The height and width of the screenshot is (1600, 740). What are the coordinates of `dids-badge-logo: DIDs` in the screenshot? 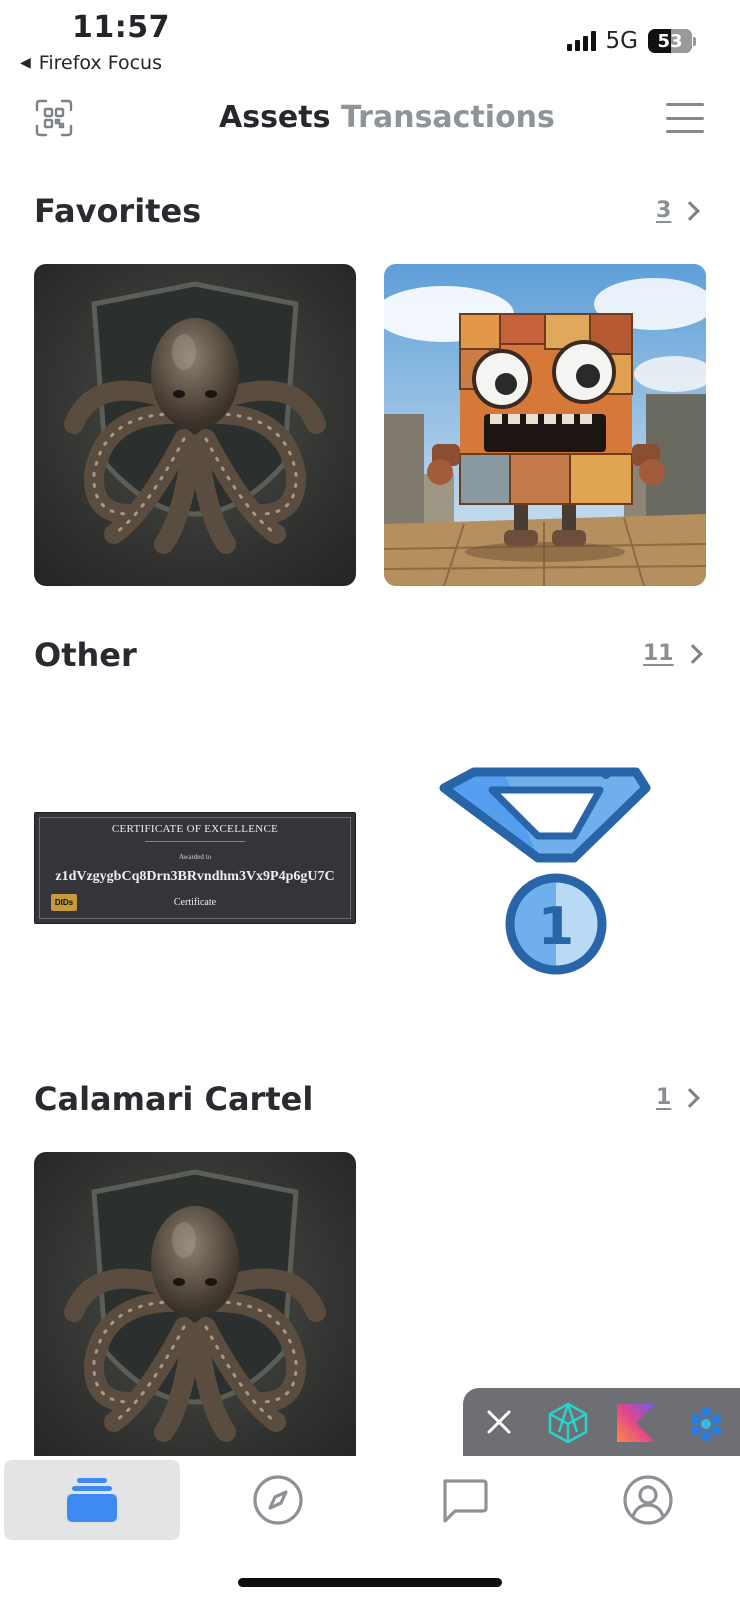 It's located at (64, 902).